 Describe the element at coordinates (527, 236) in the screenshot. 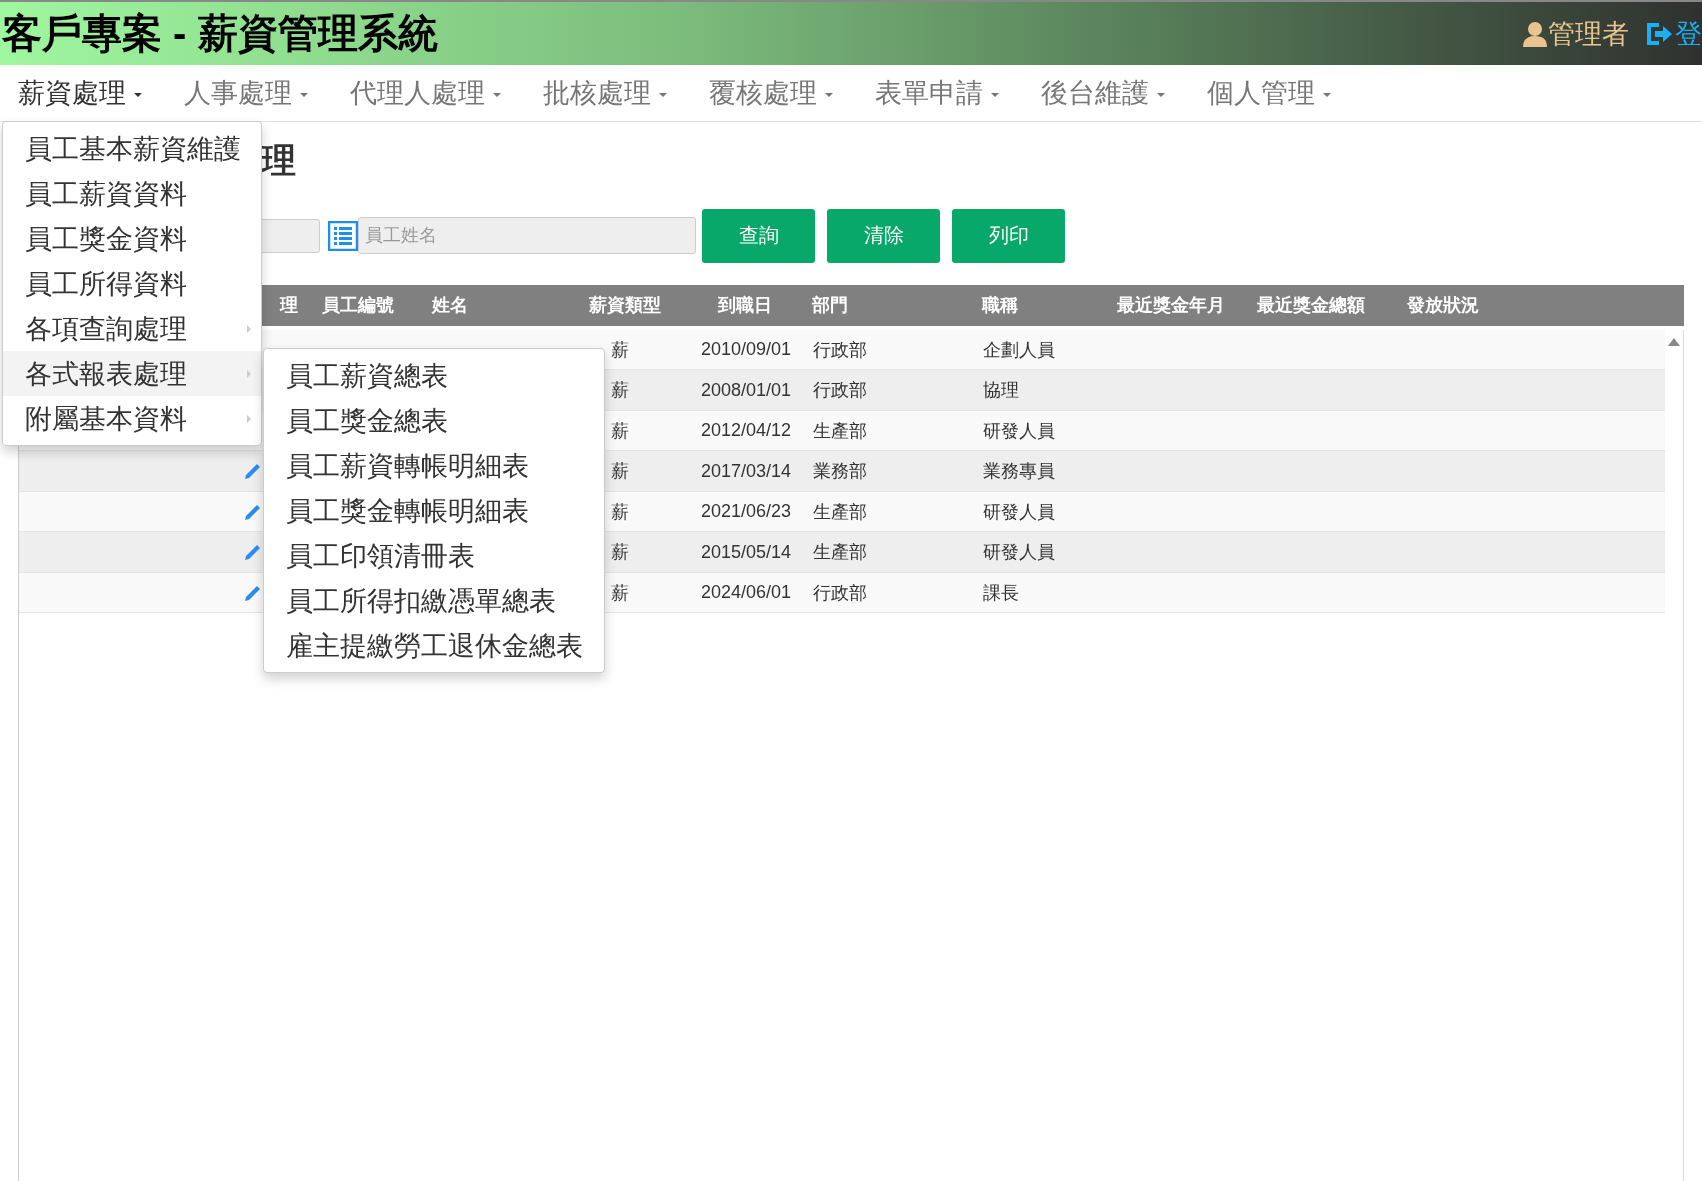

I see `name-input: 員工姓名` at that location.